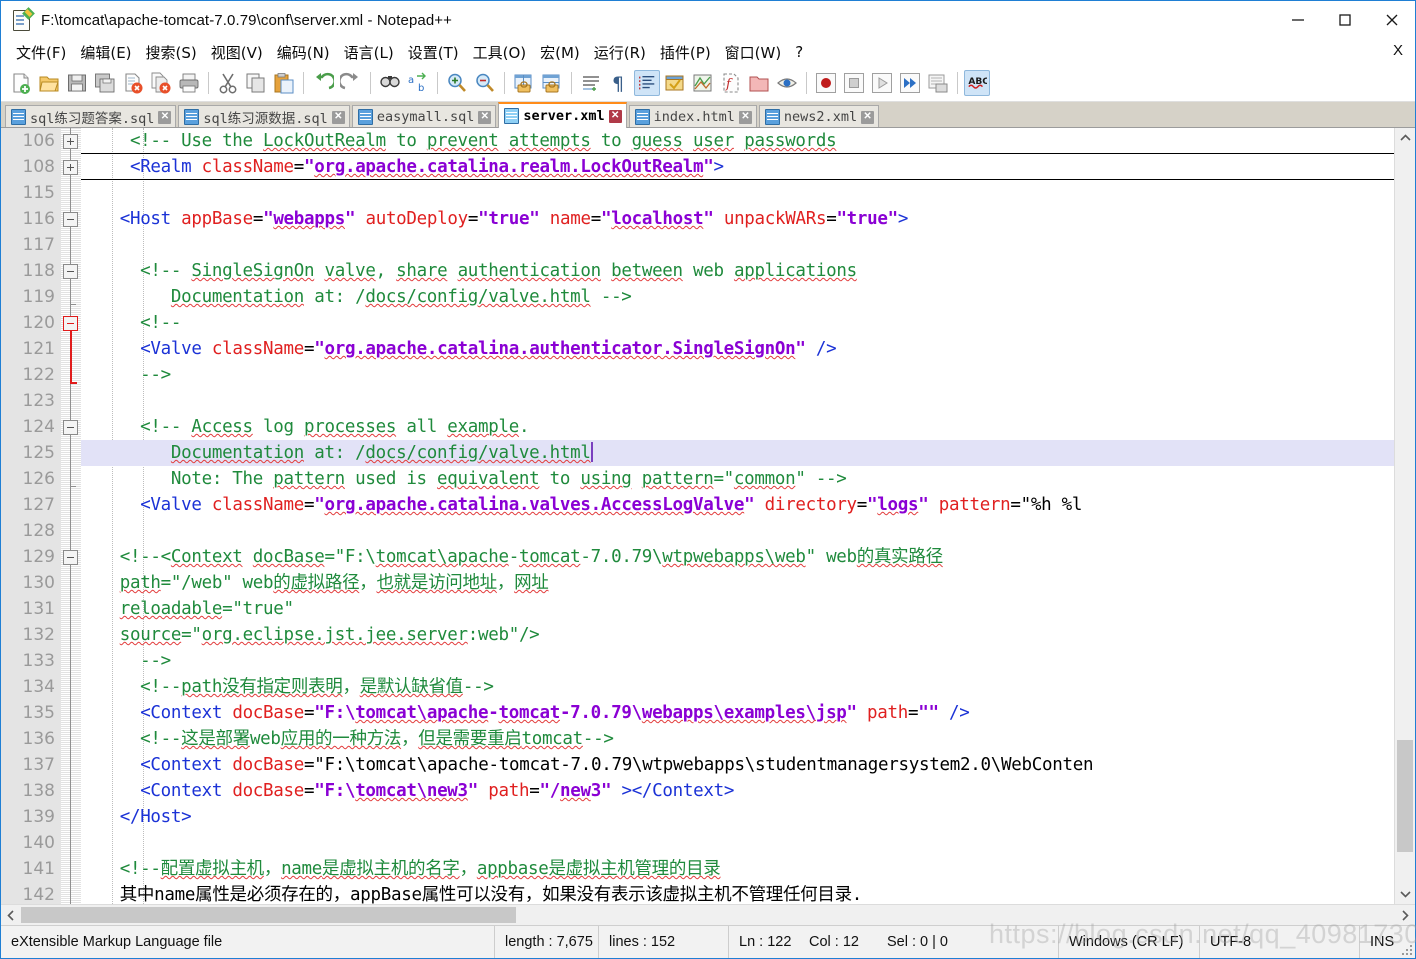 The height and width of the screenshot is (959, 1416). I want to click on toolbar-separator, so click(806, 83).